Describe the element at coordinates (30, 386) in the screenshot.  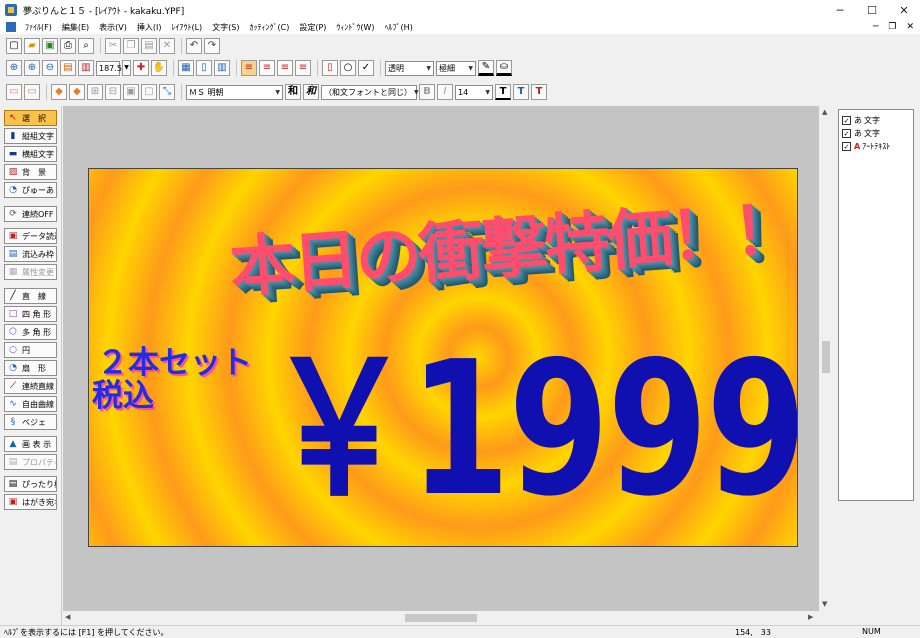
I see `tool-polyline: ⟋ 連続直線` at that location.